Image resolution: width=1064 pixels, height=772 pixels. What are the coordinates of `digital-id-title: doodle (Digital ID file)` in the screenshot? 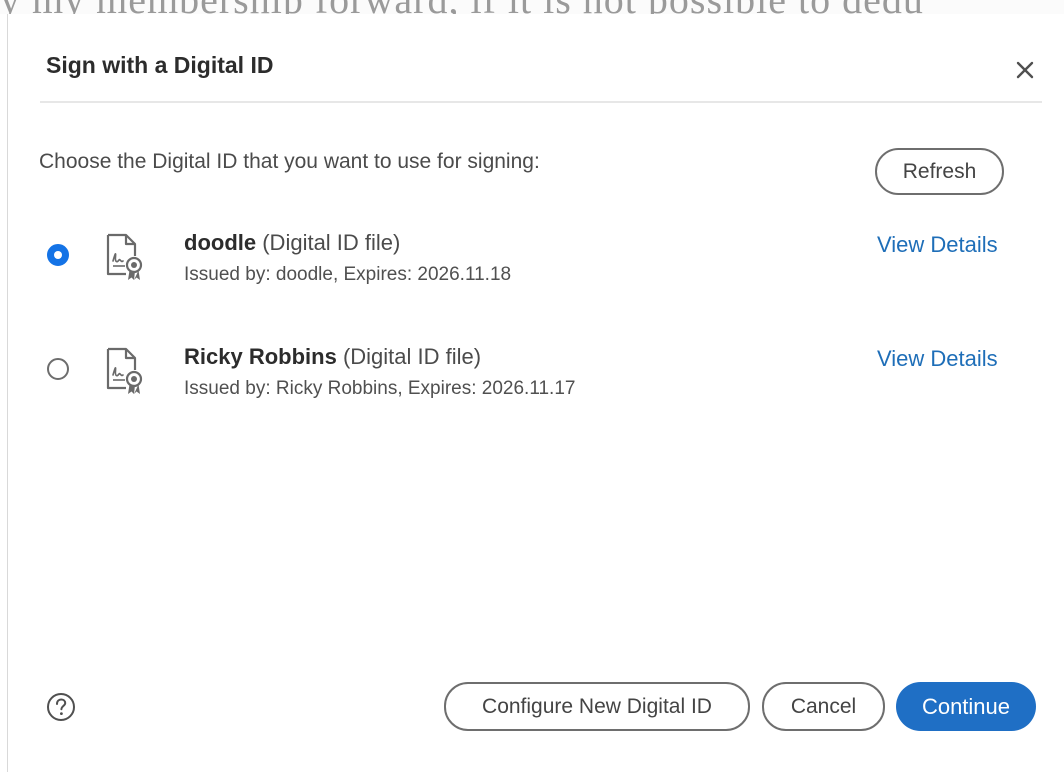 It's located at (292, 243).